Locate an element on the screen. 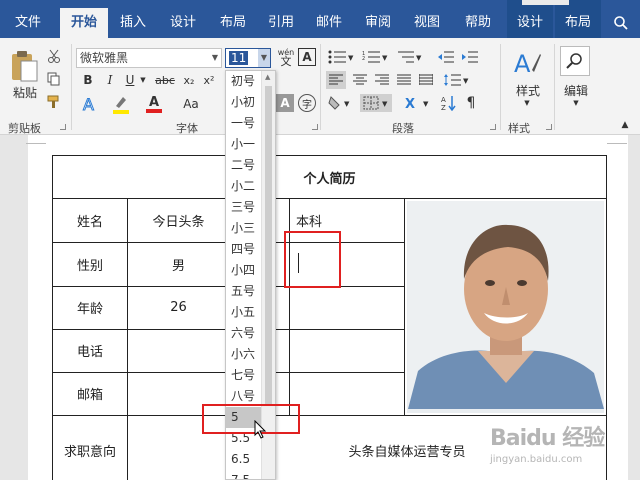 The width and height of the screenshot is (640, 480). collapse-ribbon-icon: ▲ is located at coordinates (625, 125).